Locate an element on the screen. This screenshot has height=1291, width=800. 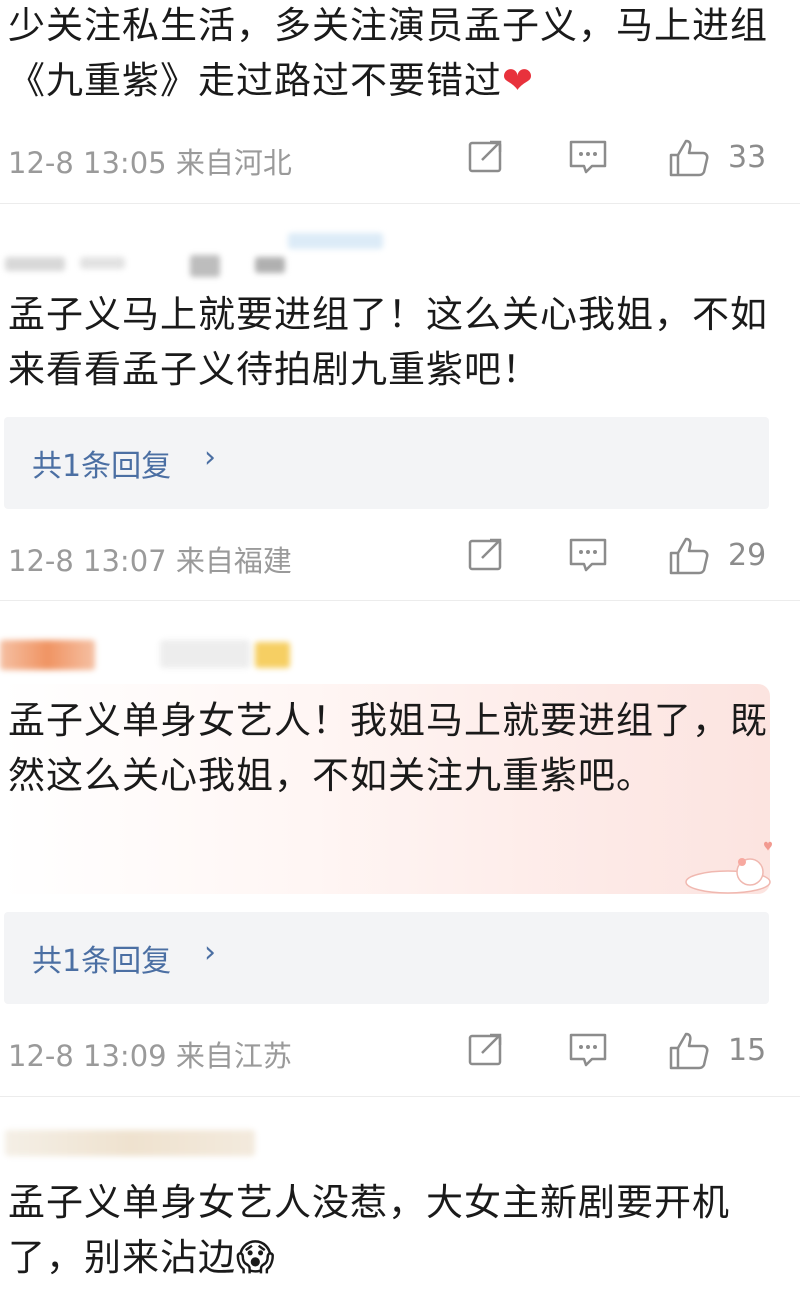
cat-sticker is located at coordinates (730, 869).